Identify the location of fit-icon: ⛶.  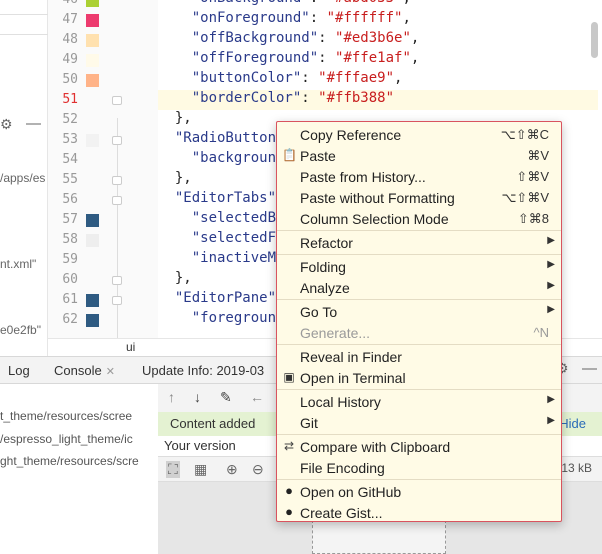
(173, 469).